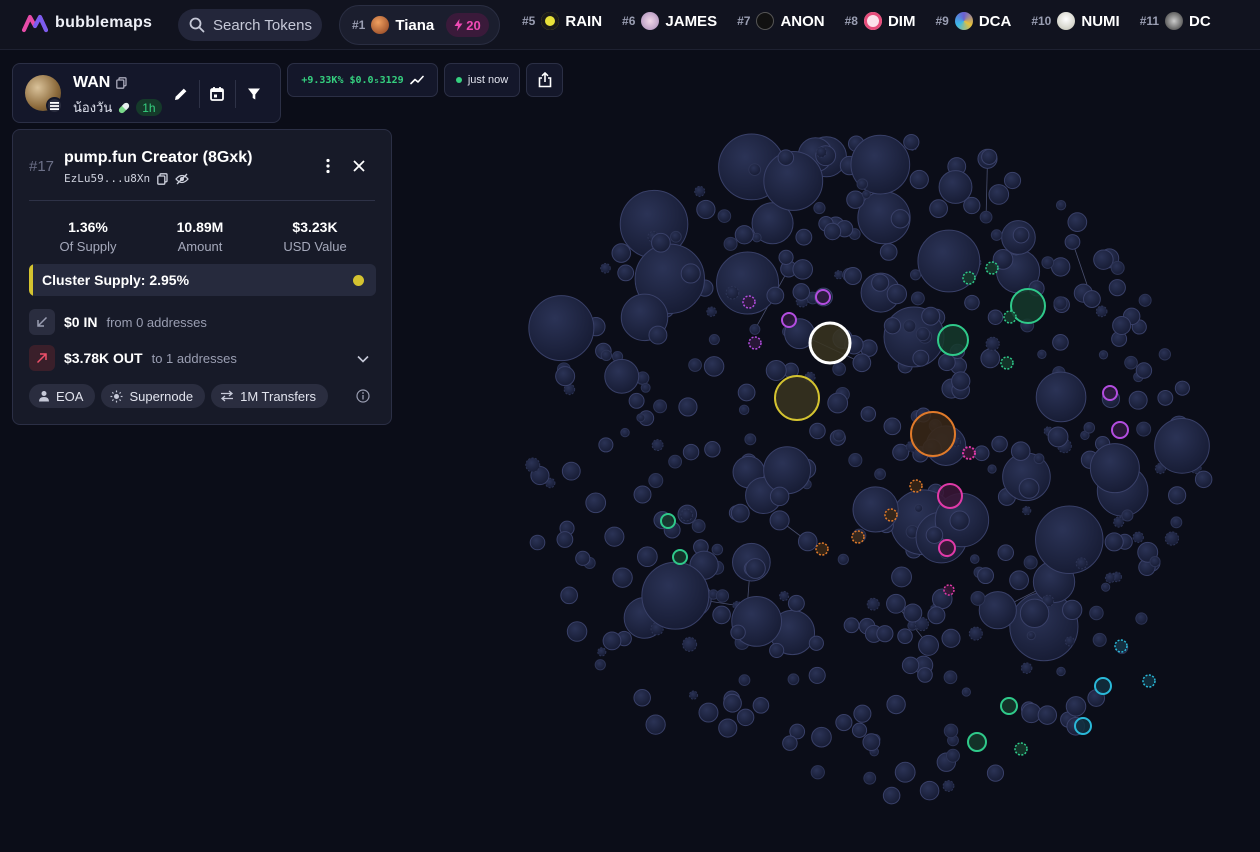  What do you see at coordinates (359, 168) in the screenshot?
I see `close-button` at bounding box center [359, 168].